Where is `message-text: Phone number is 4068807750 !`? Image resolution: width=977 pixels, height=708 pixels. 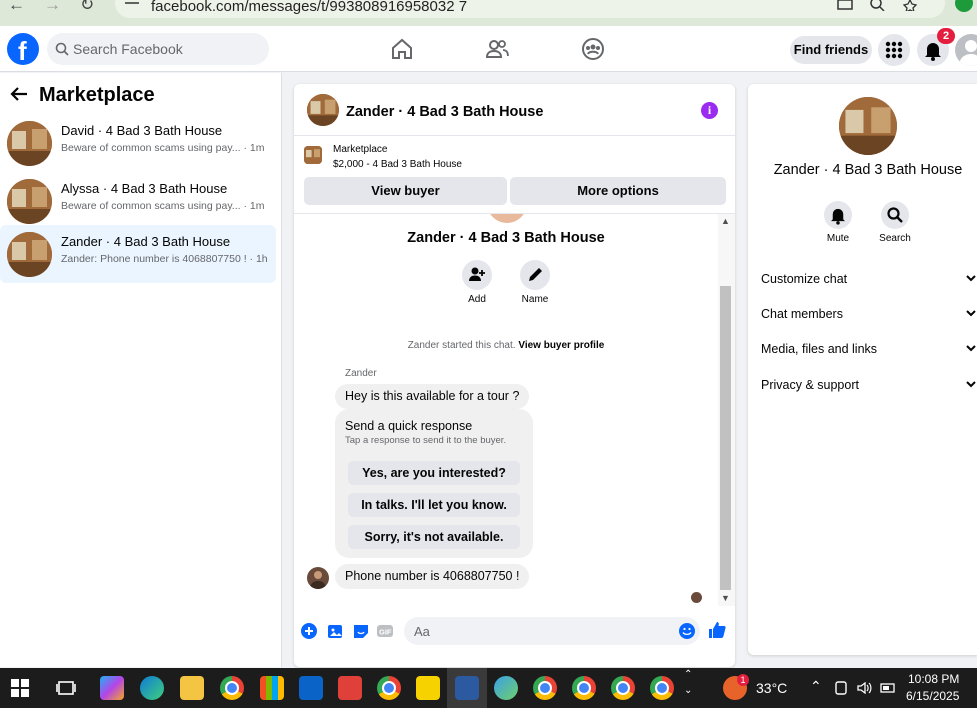 message-text: Phone number is 4068807750 ! is located at coordinates (432, 576).